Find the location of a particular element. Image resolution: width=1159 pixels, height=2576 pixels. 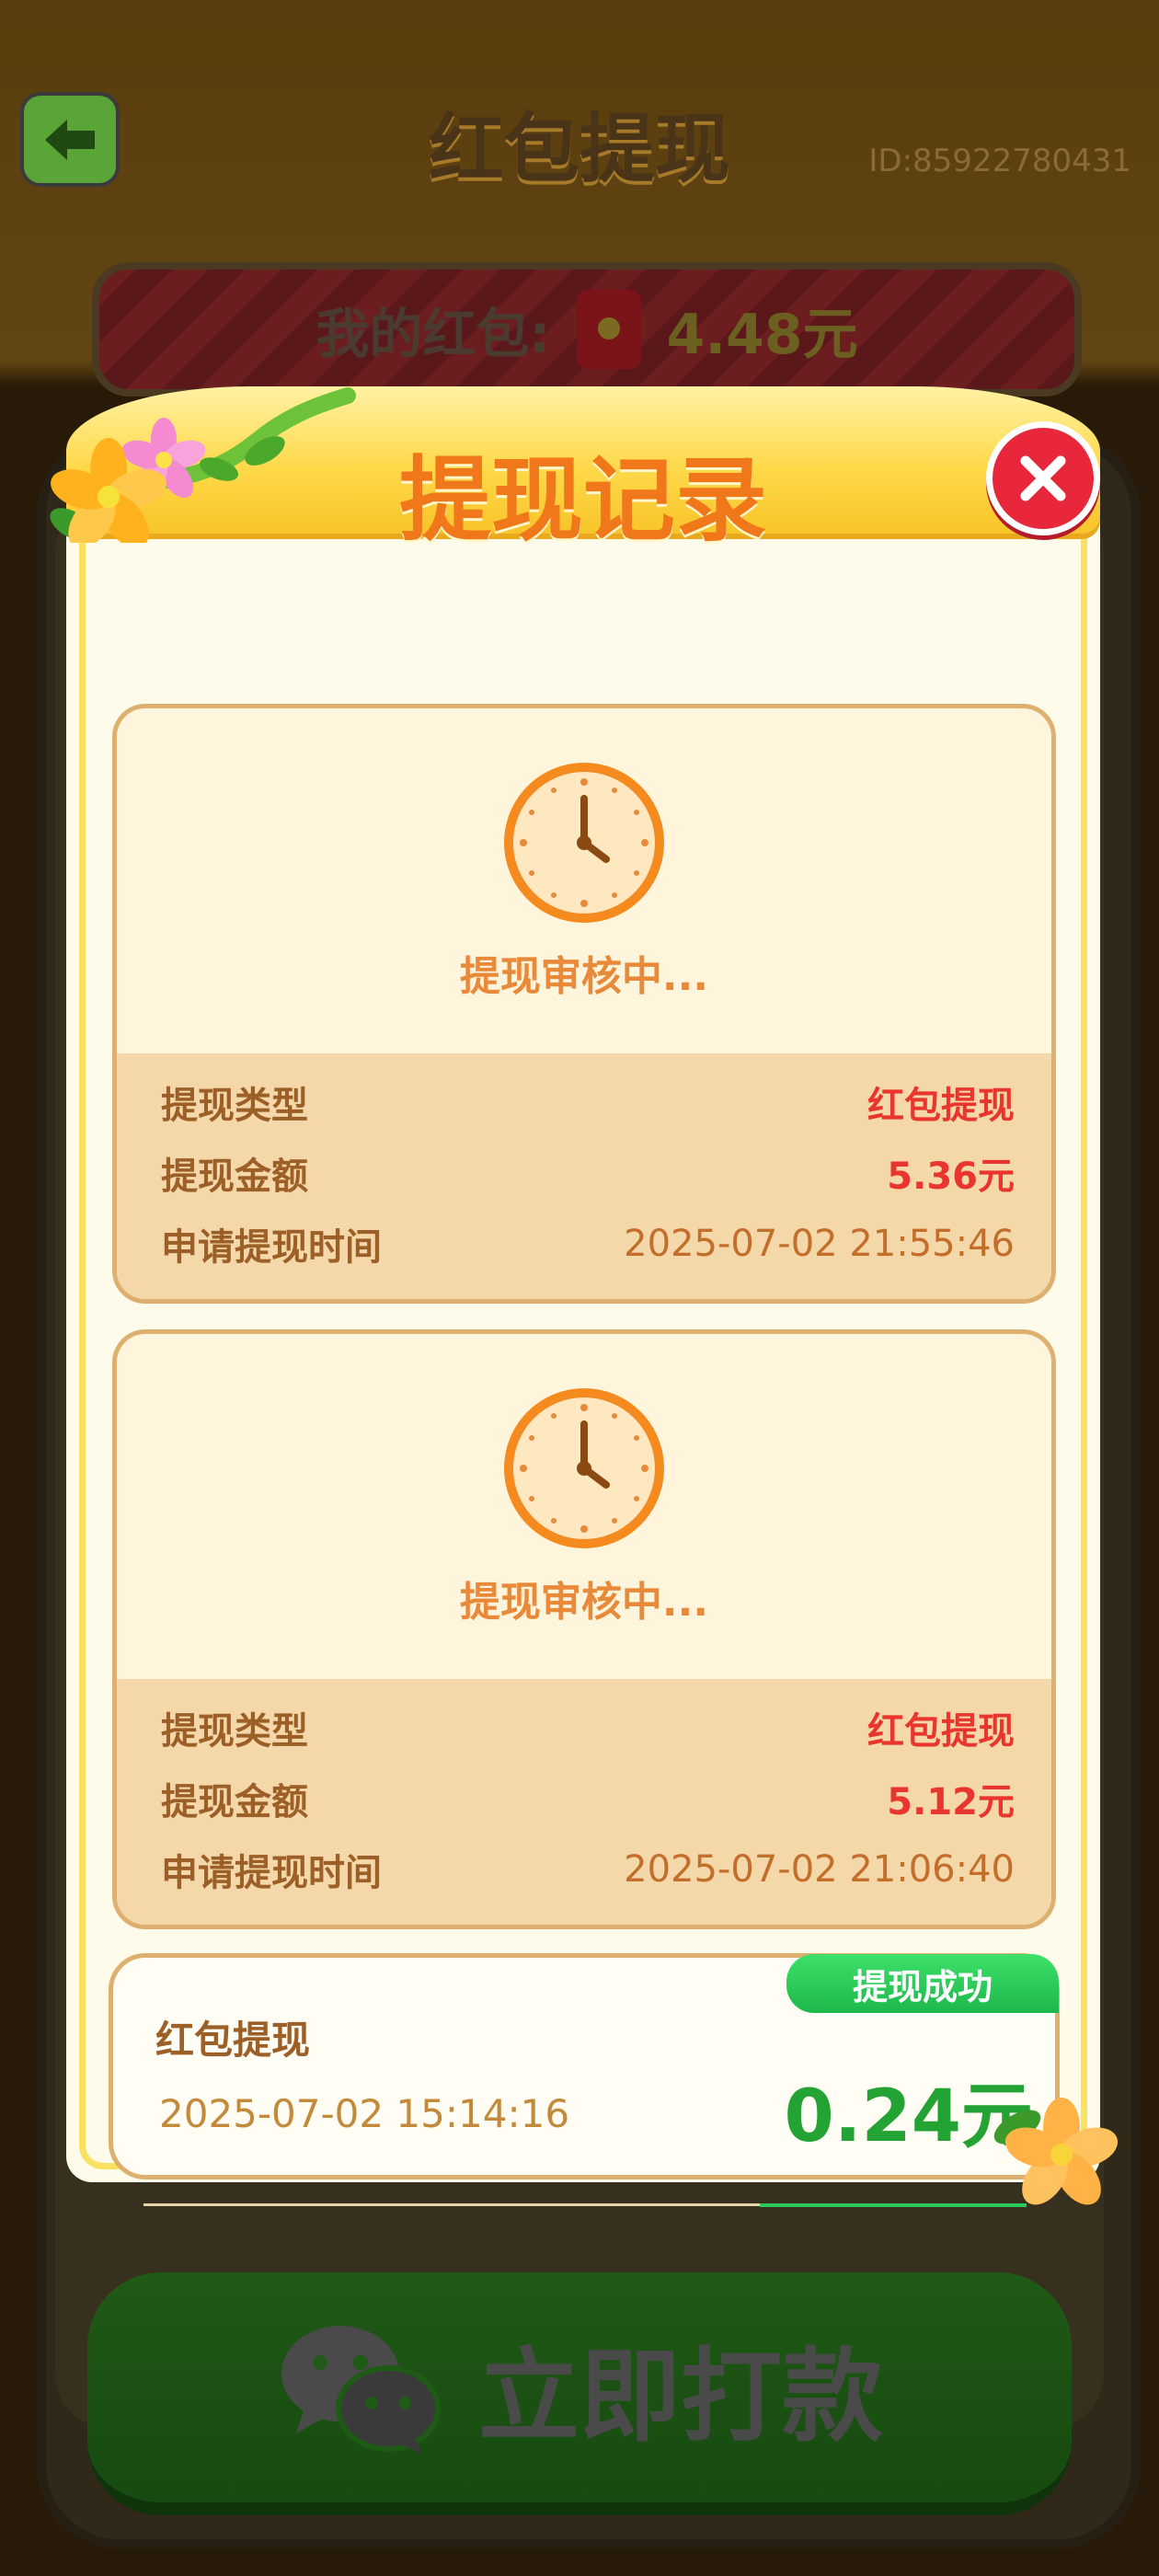

amount-value: 5.12元 is located at coordinates (951, 1801).